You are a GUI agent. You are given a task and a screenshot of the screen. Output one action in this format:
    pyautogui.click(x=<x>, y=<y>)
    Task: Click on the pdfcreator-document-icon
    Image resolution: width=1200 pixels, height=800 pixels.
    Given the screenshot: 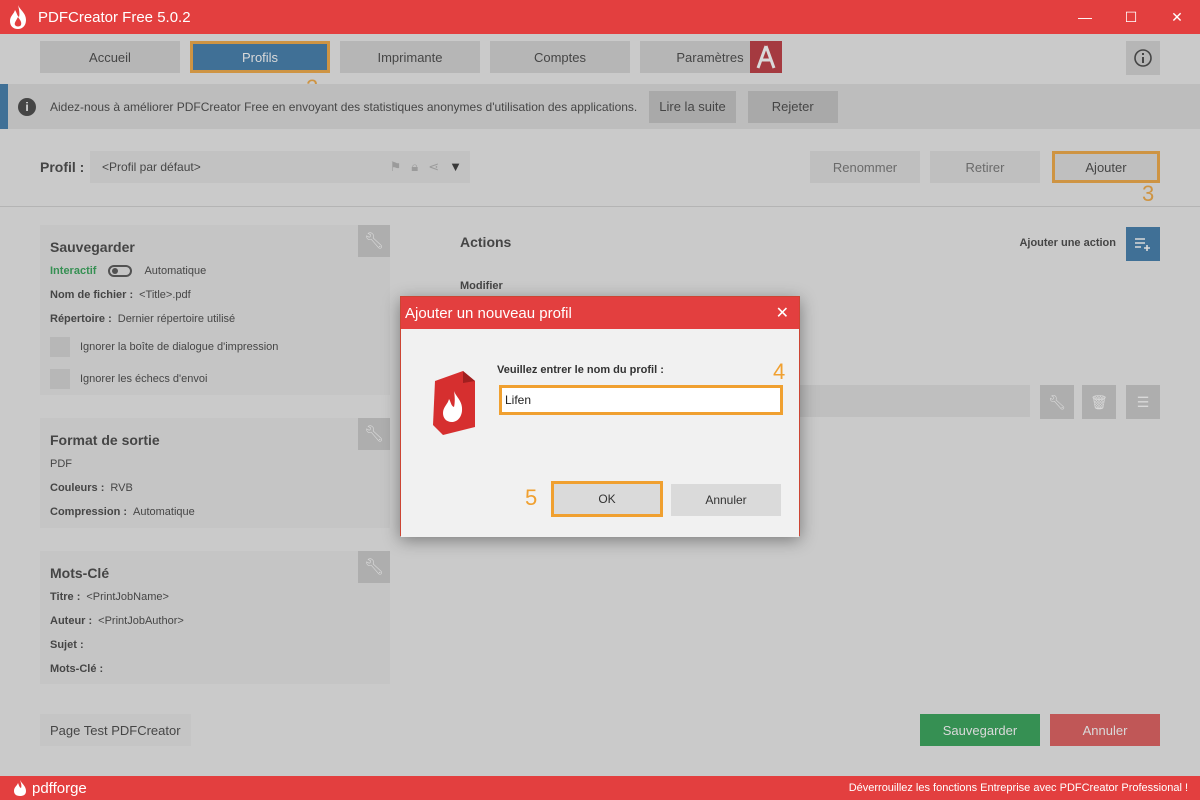 What is the action you would take?
    pyautogui.click(x=454, y=403)
    